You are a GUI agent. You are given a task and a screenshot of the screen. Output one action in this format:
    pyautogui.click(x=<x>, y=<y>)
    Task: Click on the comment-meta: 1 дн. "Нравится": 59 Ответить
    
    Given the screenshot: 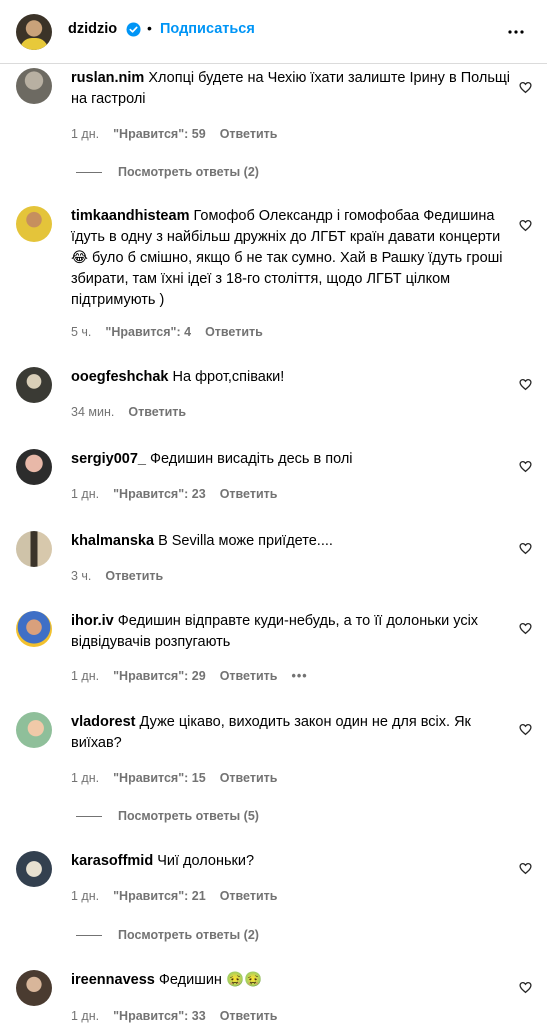 What is the action you would take?
    pyautogui.click(x=181, y=134)
    